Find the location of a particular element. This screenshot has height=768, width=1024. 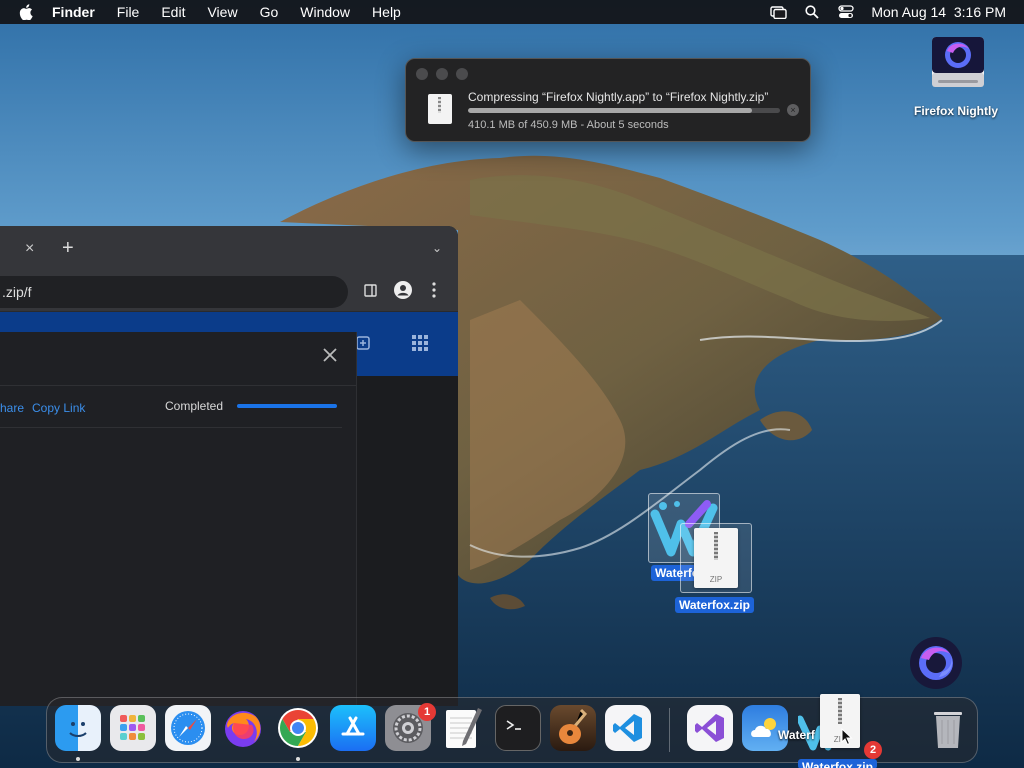

dock-firefox is located at coordinates (243, 728).